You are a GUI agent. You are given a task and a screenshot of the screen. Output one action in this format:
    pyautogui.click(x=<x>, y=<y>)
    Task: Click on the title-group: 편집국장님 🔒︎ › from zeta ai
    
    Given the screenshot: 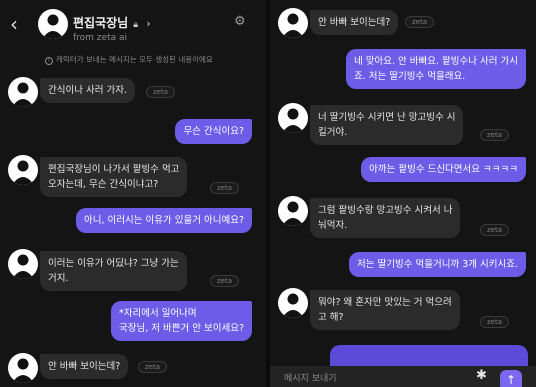 What is the action you would take?
    pyautogui.click(x=112, y=27)
    